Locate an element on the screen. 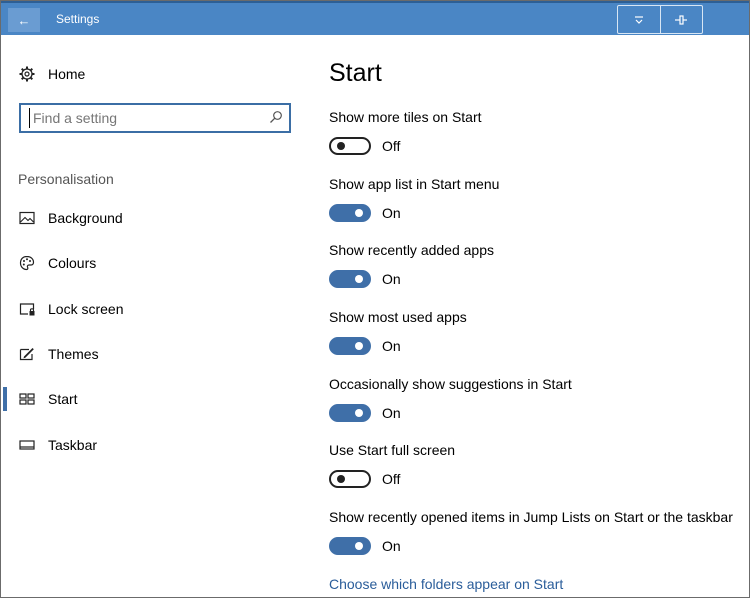  toggle-most-used is located at coordinates (350, 346).